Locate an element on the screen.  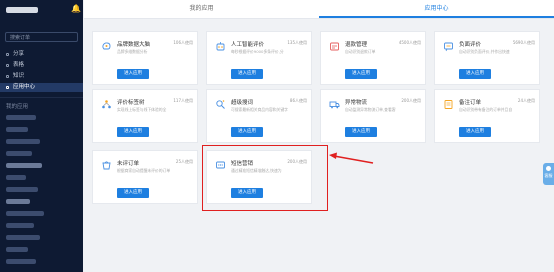
app-description: 实现线上标签与线下体验的全 is located at coordinates (142, 109).